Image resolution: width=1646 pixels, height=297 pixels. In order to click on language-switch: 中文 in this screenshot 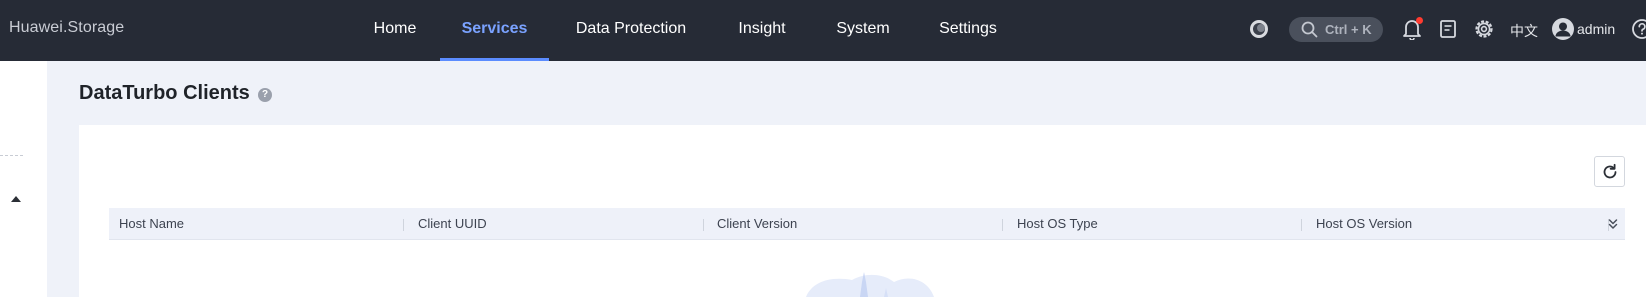, I will do `click(1524, 31)`.